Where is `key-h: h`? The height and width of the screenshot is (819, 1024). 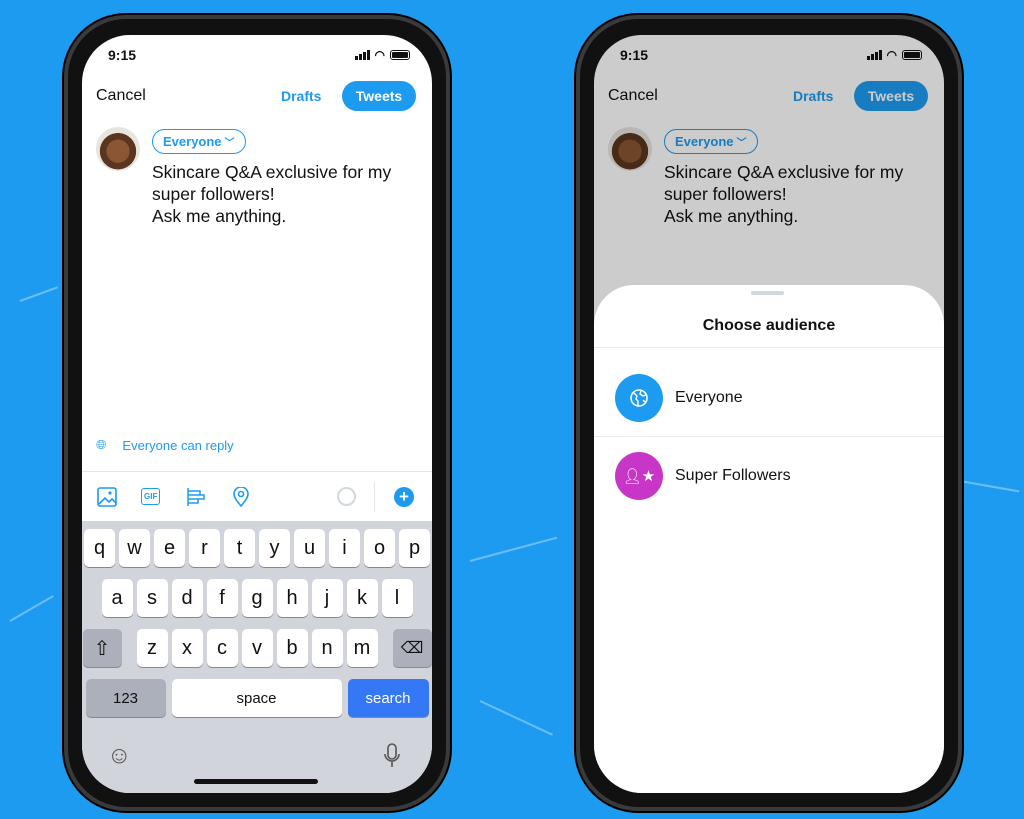
key-h: h is located at coordinates (292, 598).